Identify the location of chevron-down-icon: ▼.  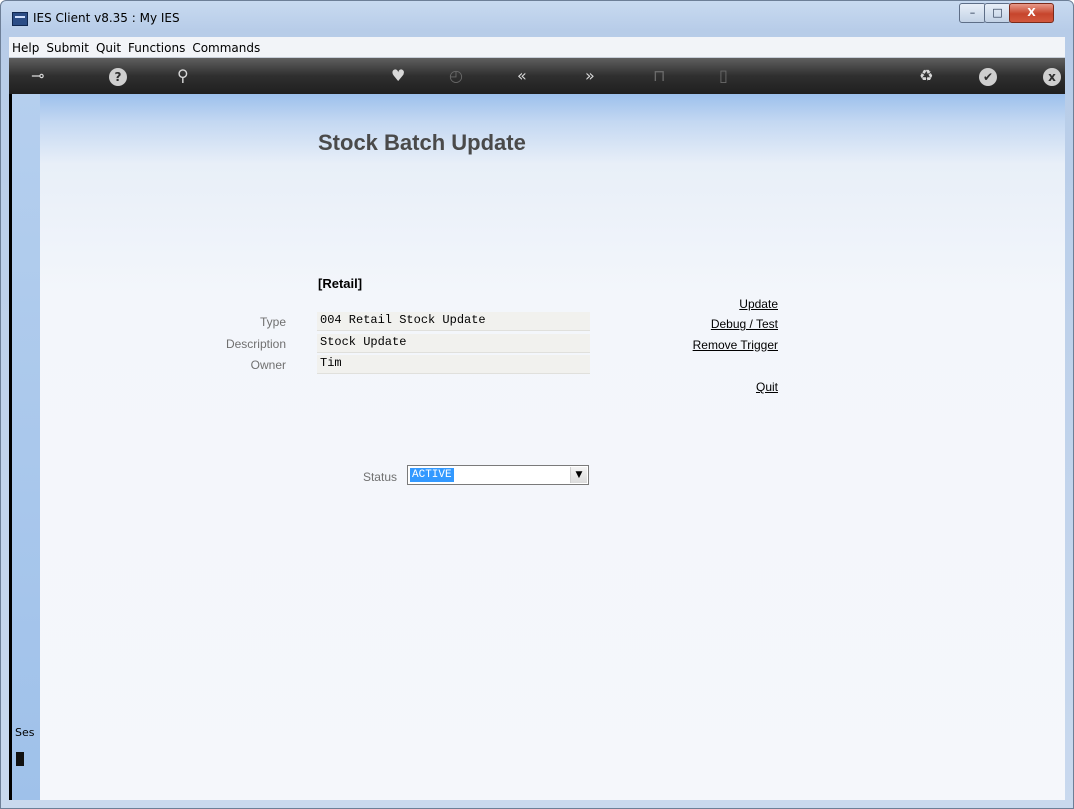
(578, 475).